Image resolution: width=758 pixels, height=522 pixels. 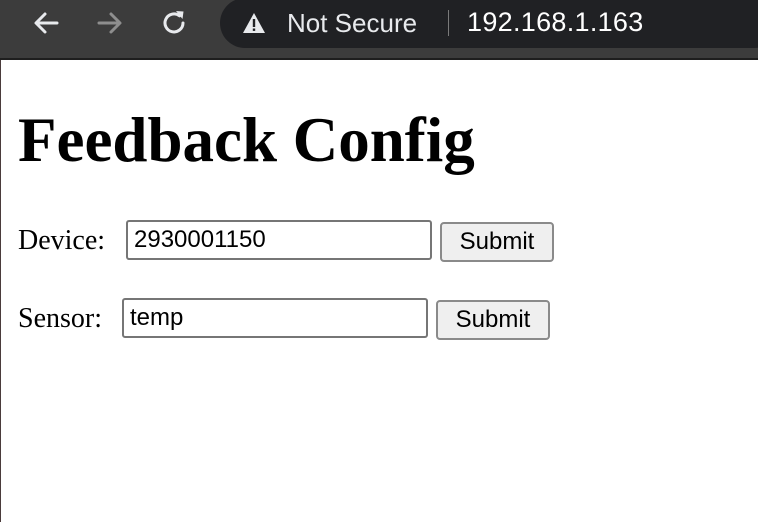 What do you see at coordinates (352, 23) in the screenshot?
I see `security-status: Not Secure` at bounding box center [352, 23].